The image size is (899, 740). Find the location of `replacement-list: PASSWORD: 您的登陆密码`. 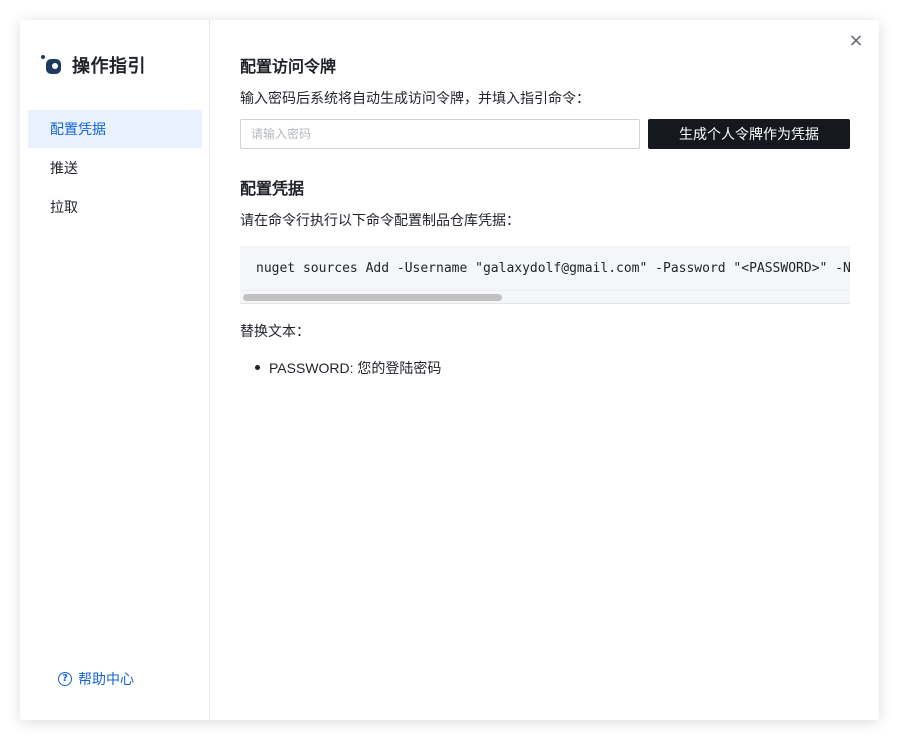

replacement-list: PASSWORD: 您的登陆密码 is located at coordinates (340, 368).